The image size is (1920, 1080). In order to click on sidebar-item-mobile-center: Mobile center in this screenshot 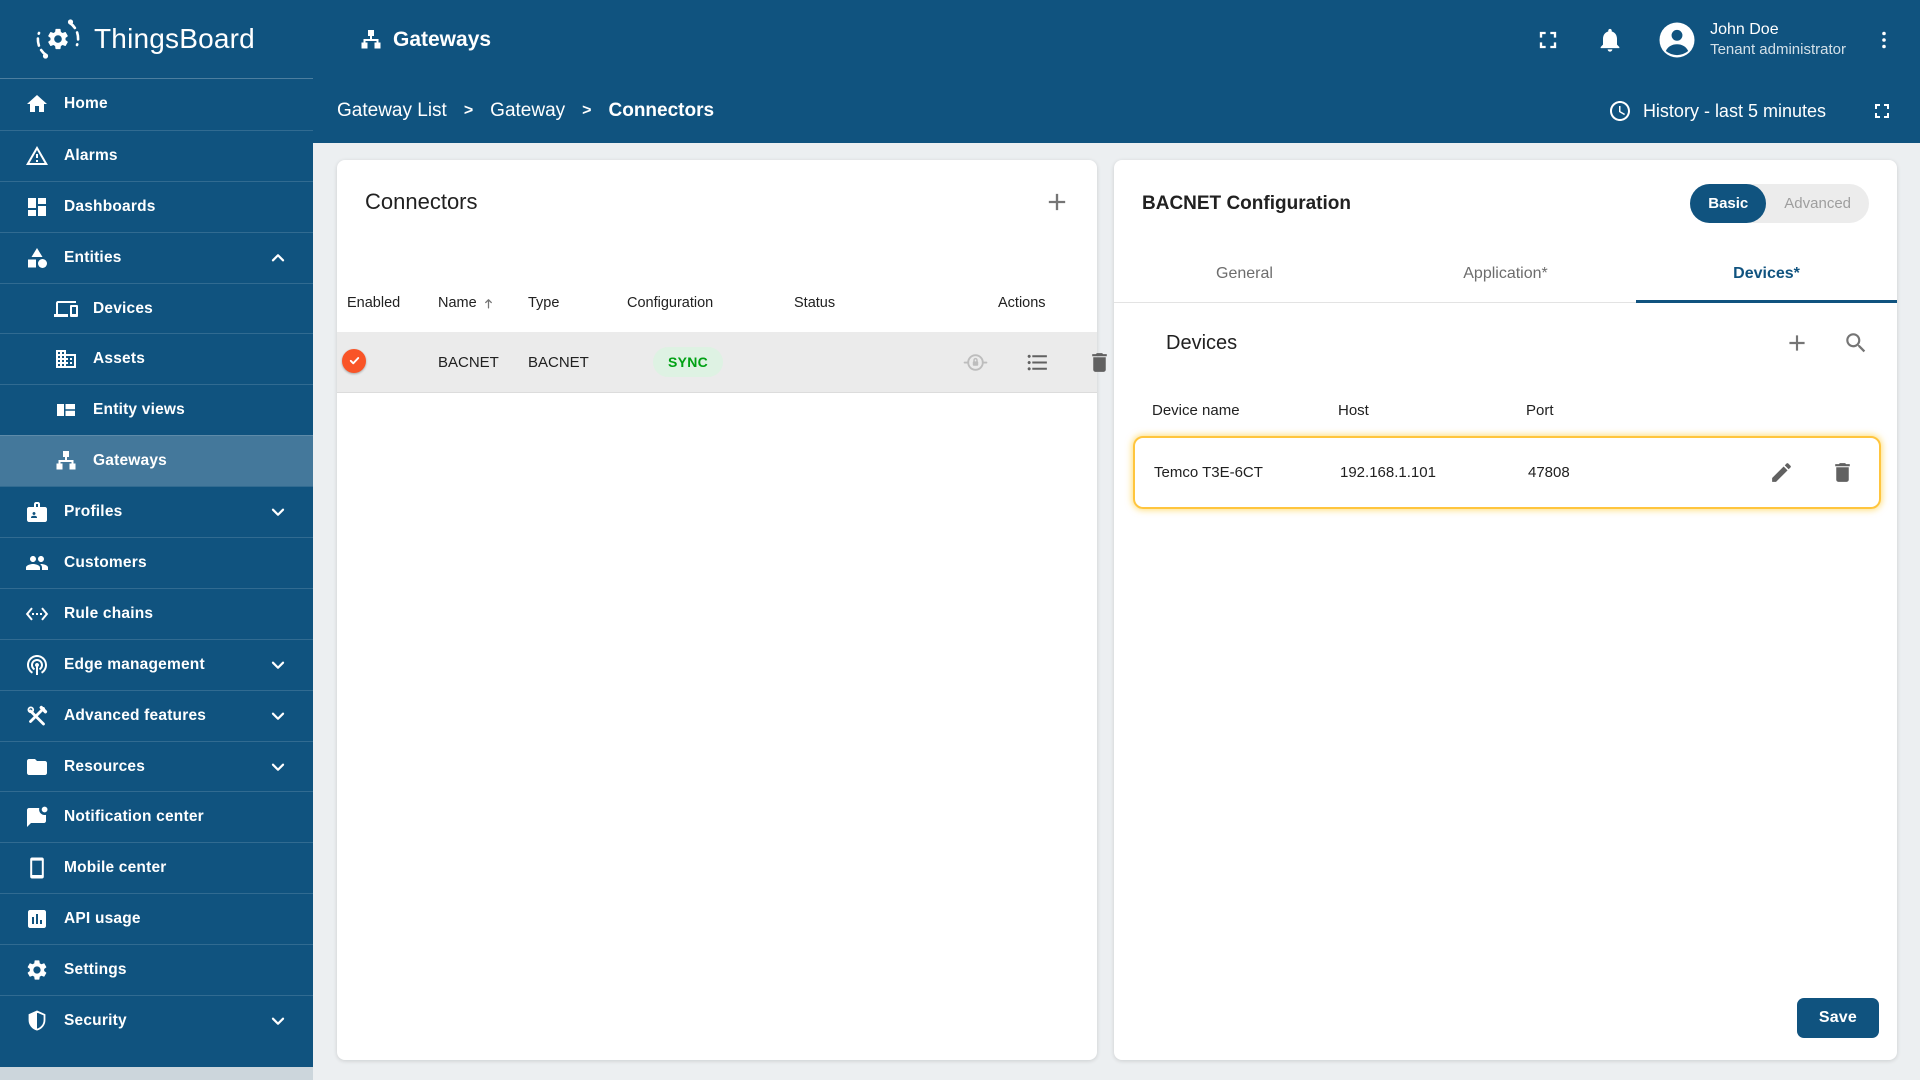, I will do `click(156, 867)`.